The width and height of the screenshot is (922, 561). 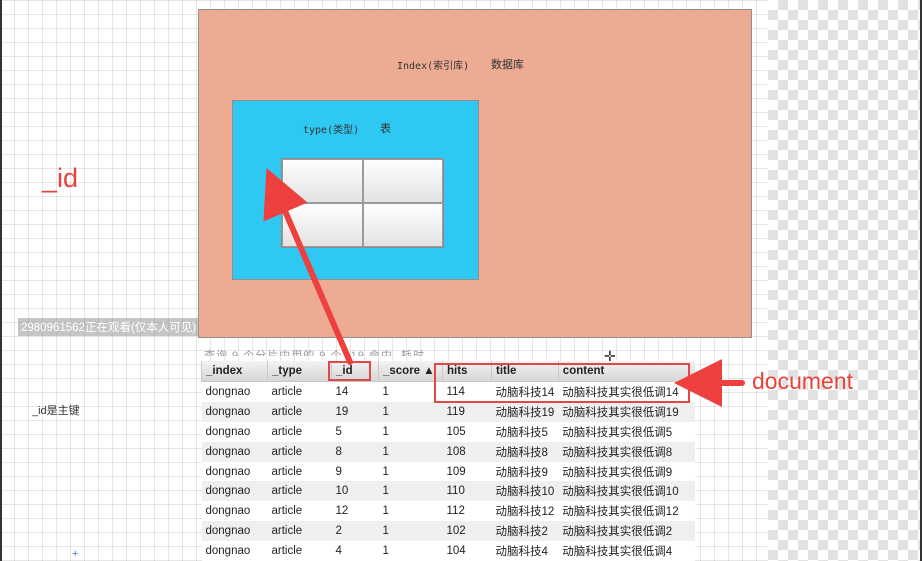 I want to click on database-label: 数据库, so click(x=507, y=65).